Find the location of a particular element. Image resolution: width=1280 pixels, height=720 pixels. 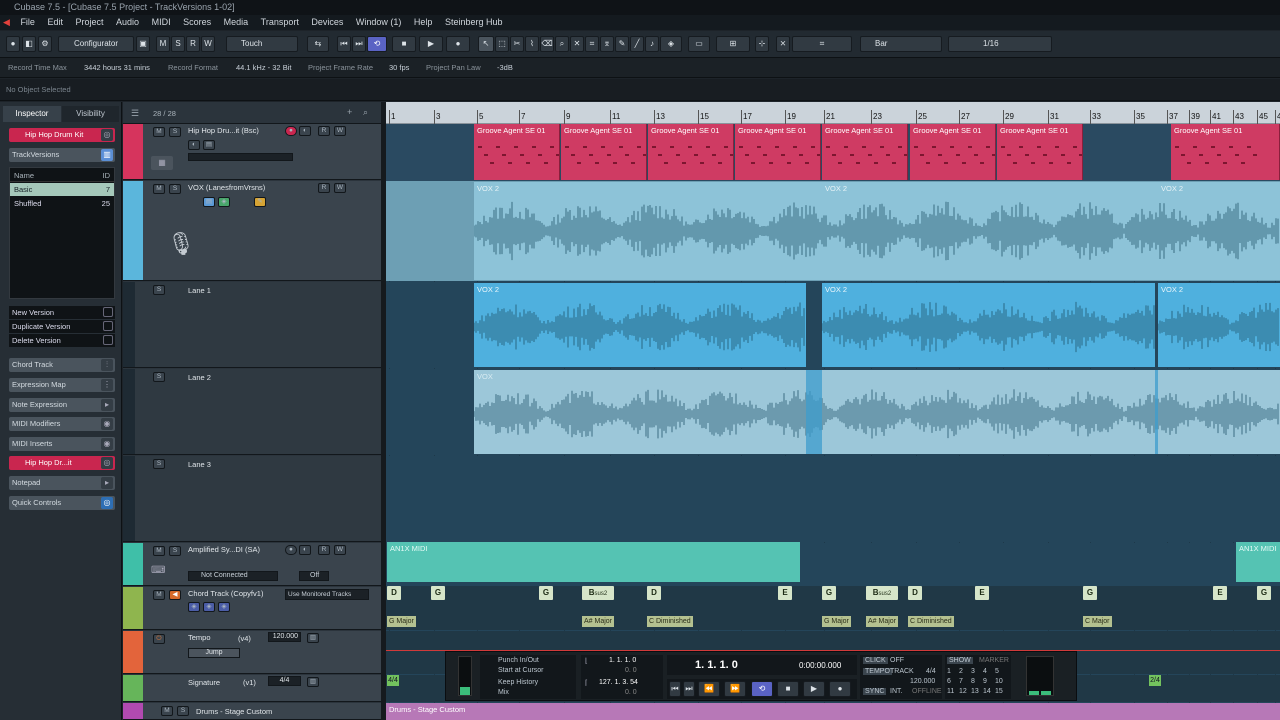

left-locator-value: 1. 1. 1. 0 is located at coordinates (622, 660).